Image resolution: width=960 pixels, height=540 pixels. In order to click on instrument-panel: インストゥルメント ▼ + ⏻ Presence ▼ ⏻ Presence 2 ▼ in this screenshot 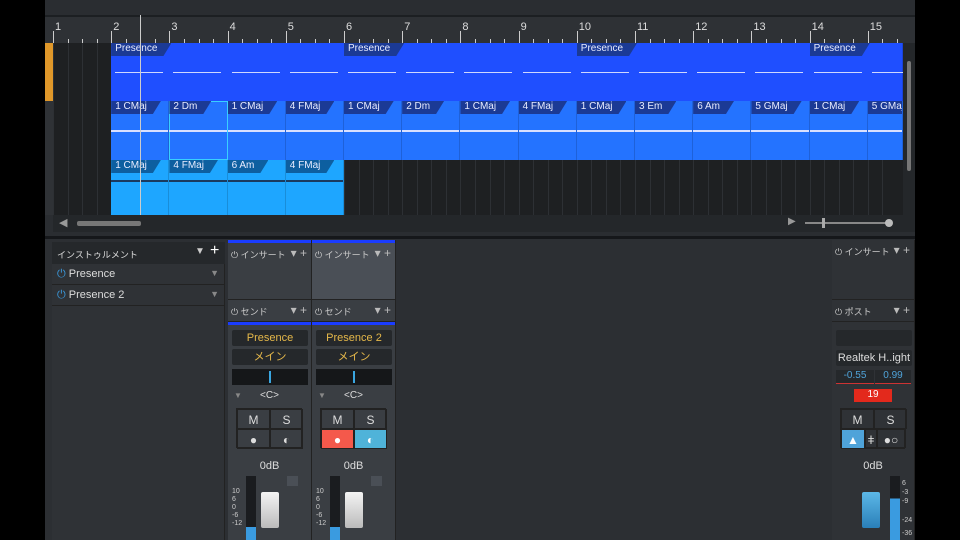, I will do `click(138, 391)`.